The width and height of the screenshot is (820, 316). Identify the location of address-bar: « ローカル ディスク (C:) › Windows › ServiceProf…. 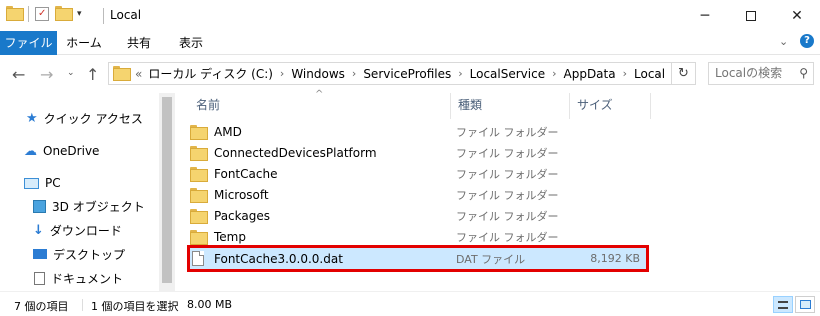
(402, 73).